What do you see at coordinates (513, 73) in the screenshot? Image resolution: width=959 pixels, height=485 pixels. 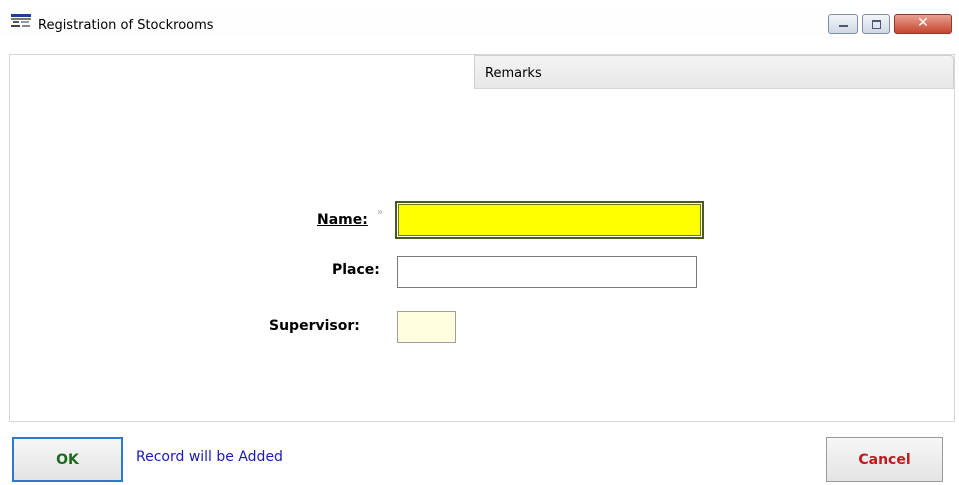 I see `tab-remarks-label: Remarks` at bounding box center [513, 73].